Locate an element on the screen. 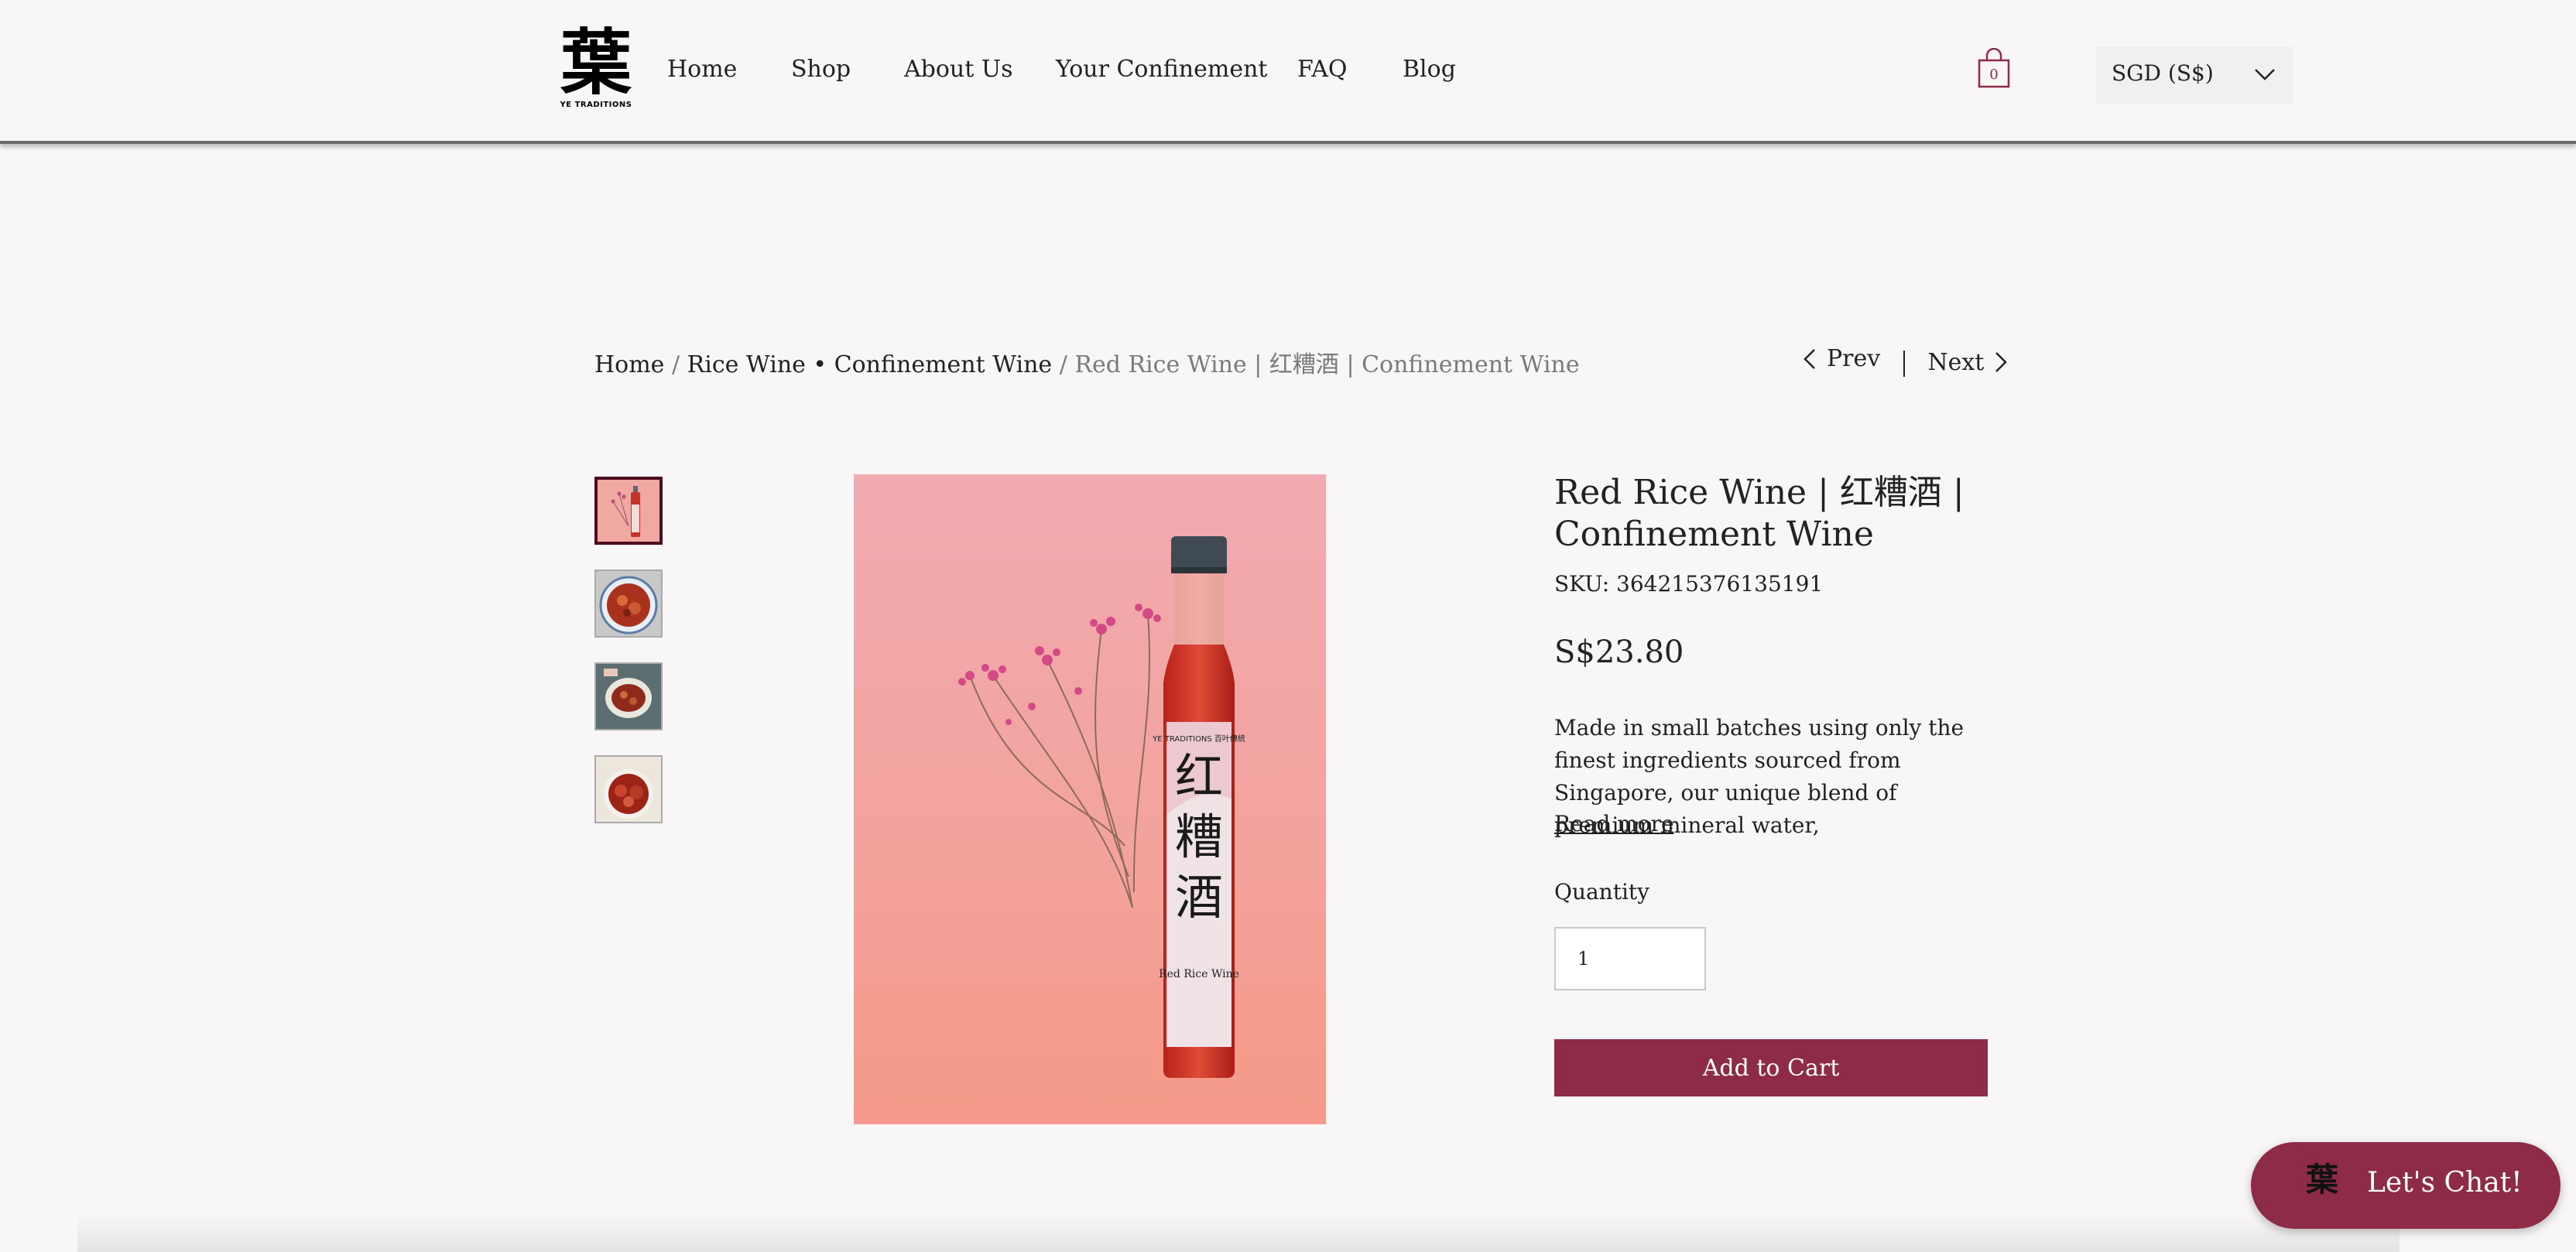 This screenshot has height=1252, width=2576. prev-button: Prev is located at coordinates (1842, 358).